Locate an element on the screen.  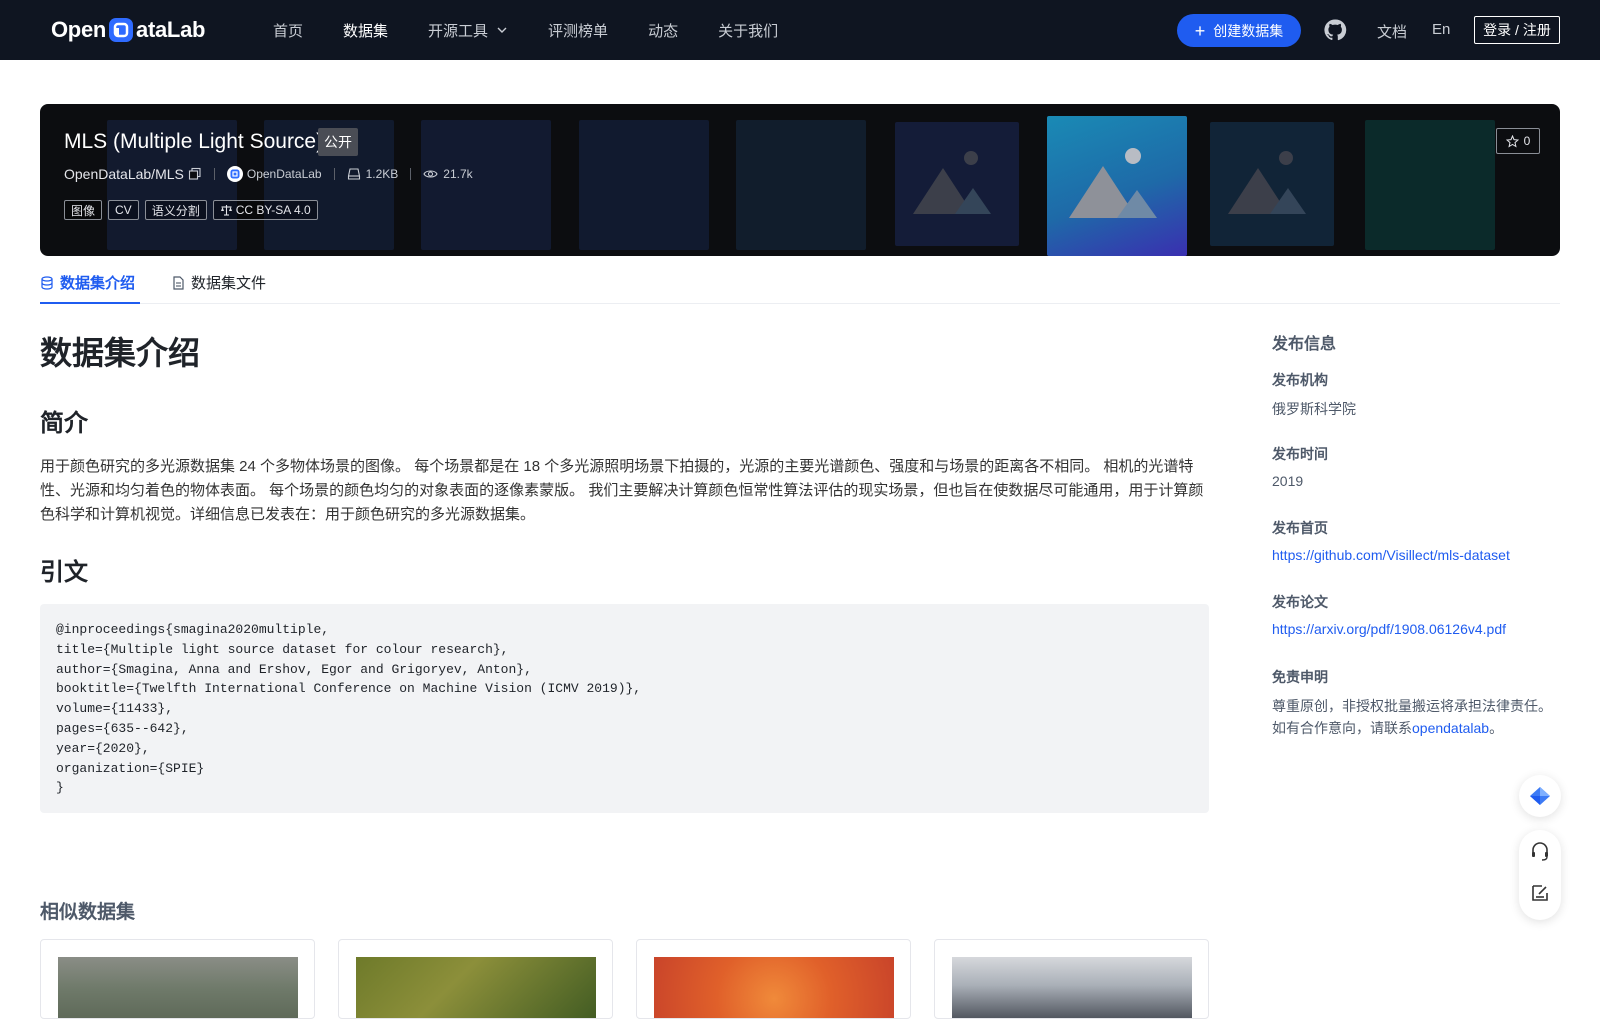
edit-note-icon is located at coordinates (1540, 893).